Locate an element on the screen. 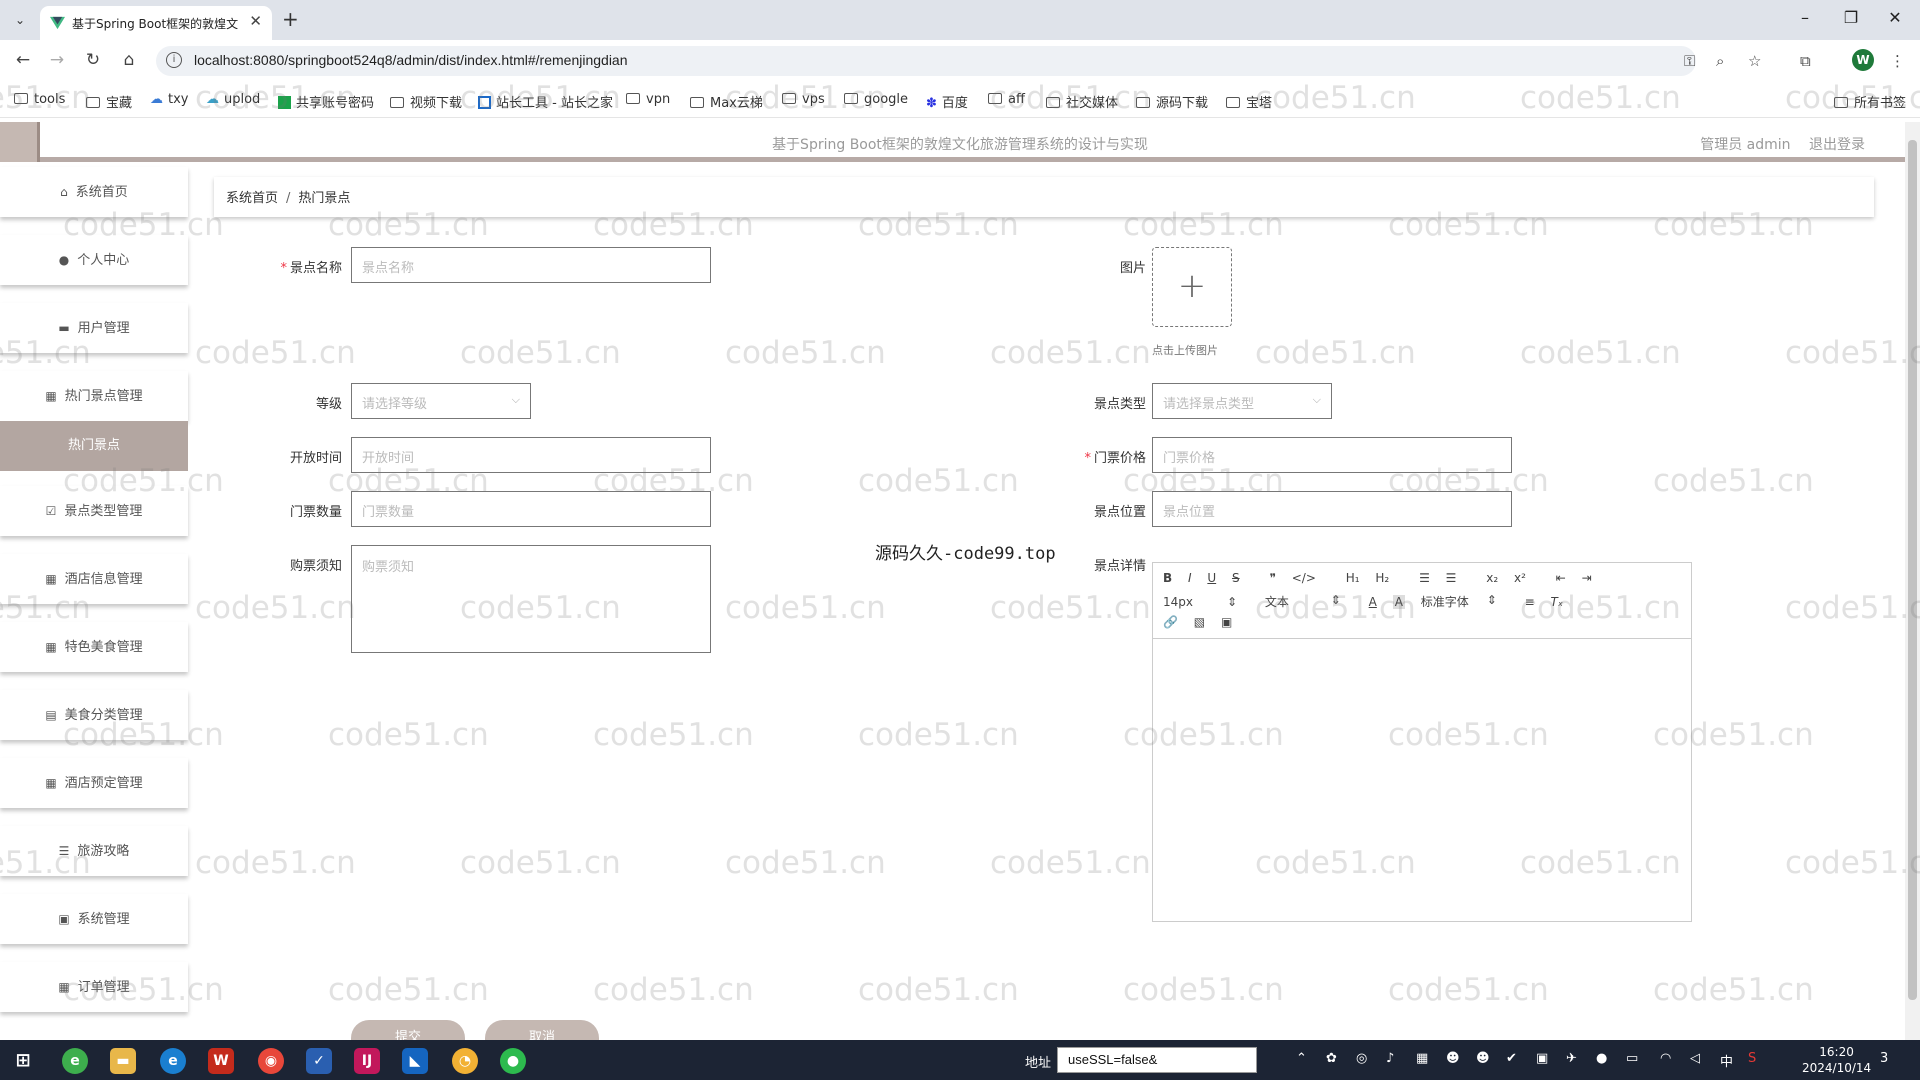 Image resolution: width=1920 pixels, height=1080 pixels. superscript-icon: x² is located at coordinates (1520, 578).